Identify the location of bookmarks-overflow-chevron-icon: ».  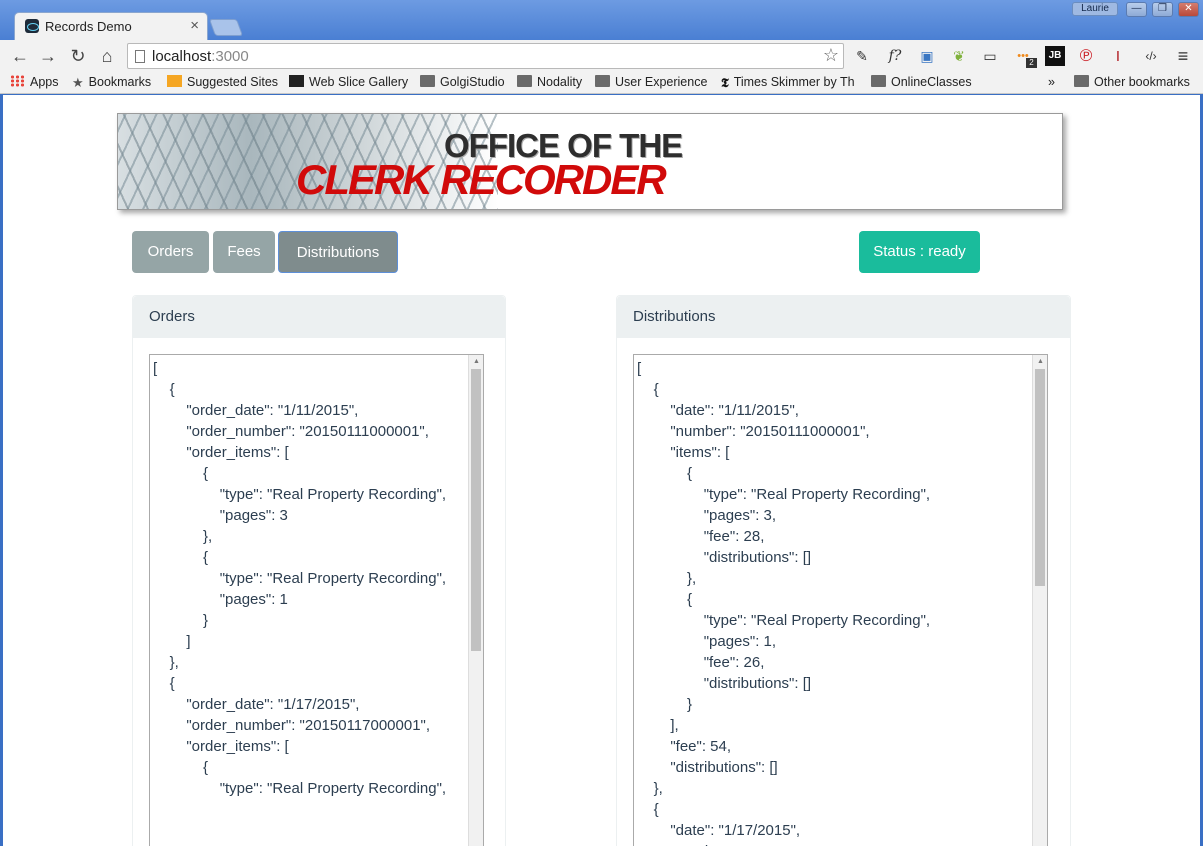
(1051, 82).